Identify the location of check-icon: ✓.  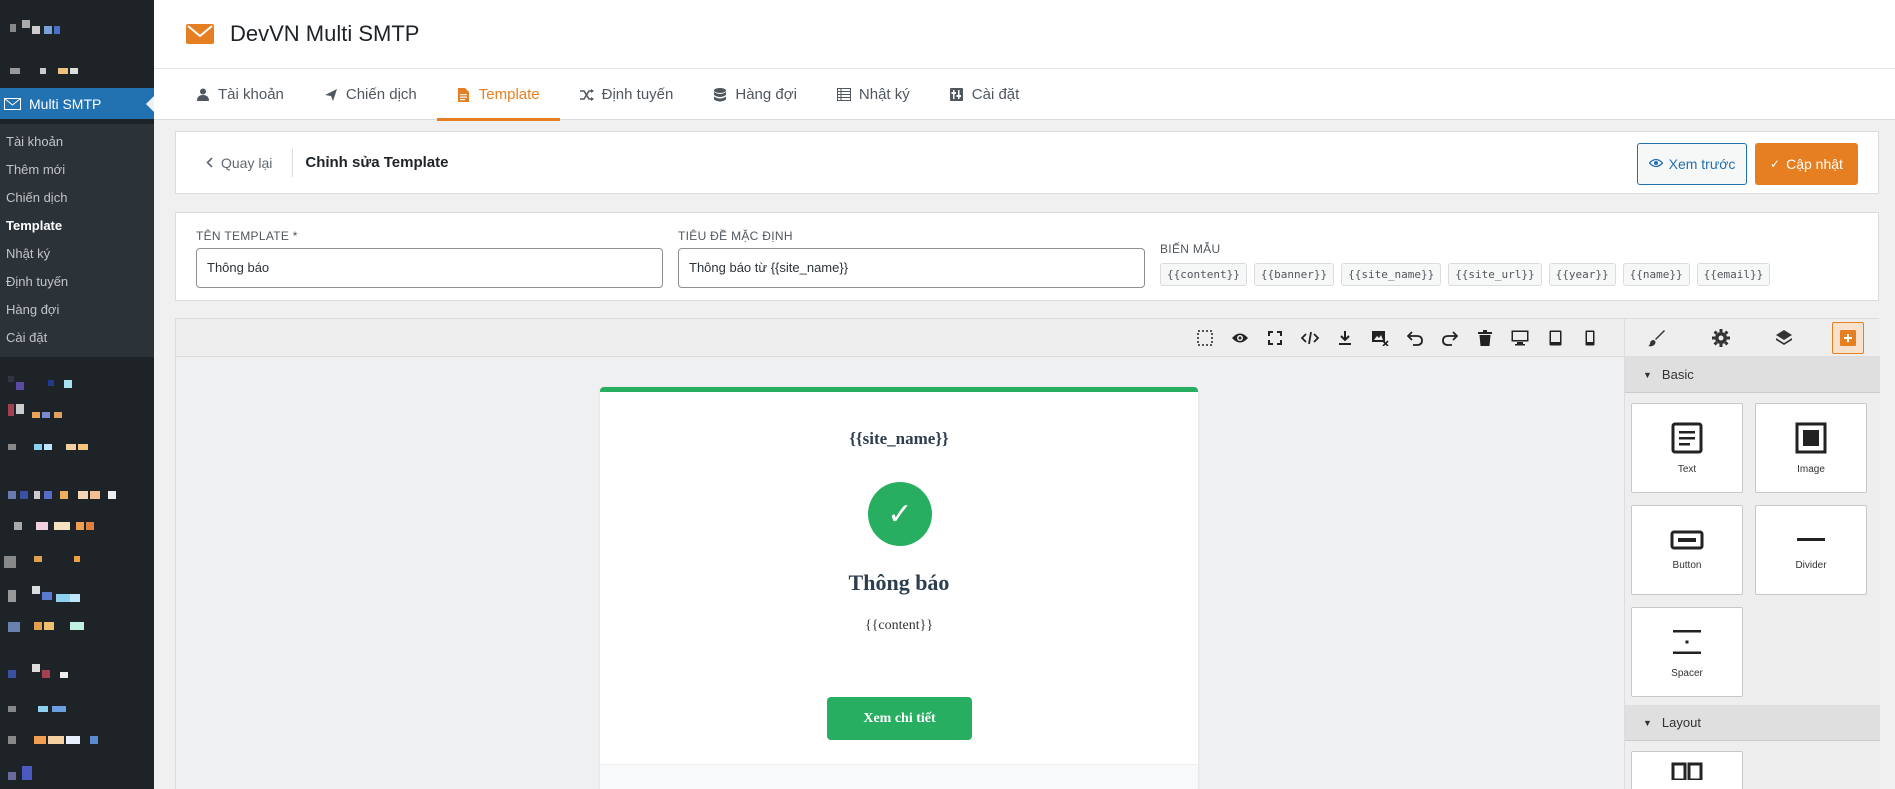
(1775, 164).